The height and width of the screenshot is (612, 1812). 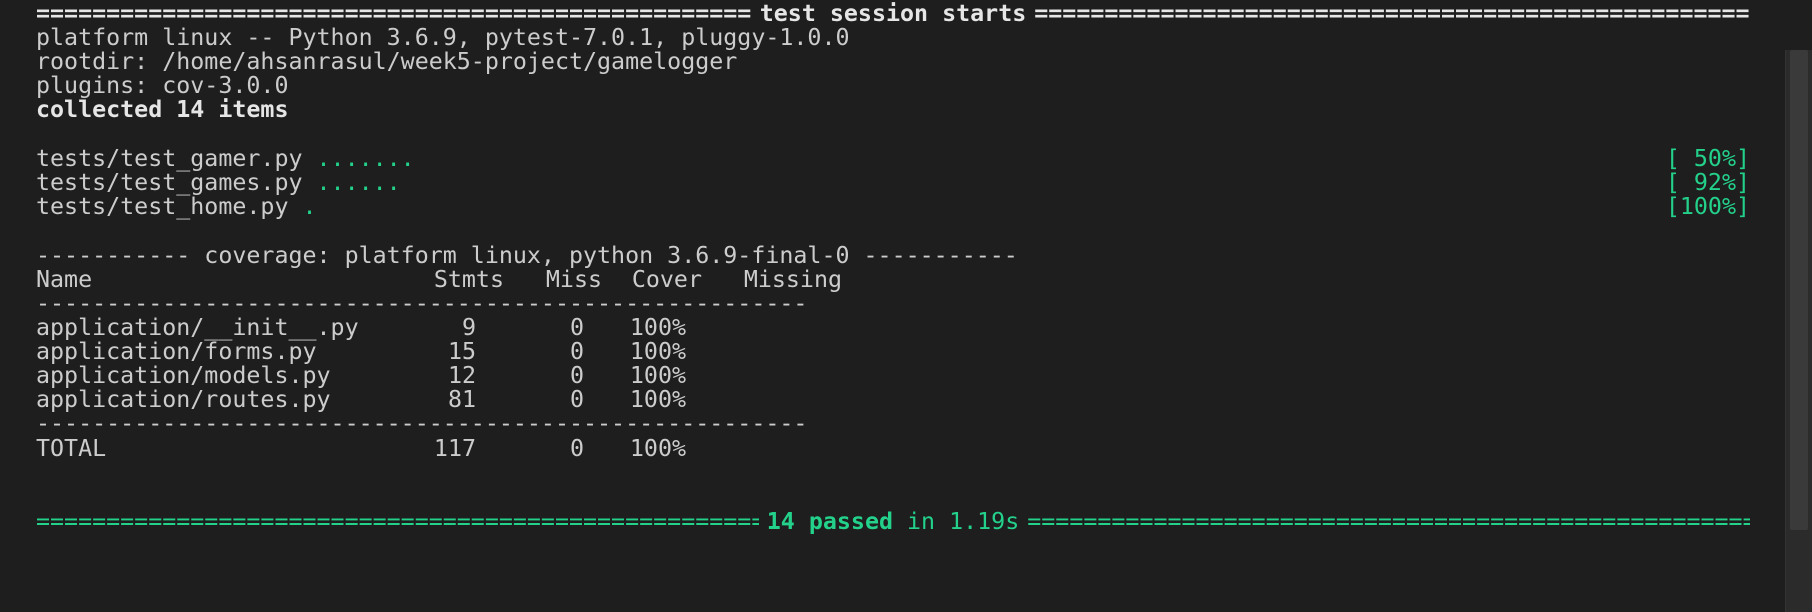 I want to click on test-line: tests/test_home.py ., so click(x=176, y=207).